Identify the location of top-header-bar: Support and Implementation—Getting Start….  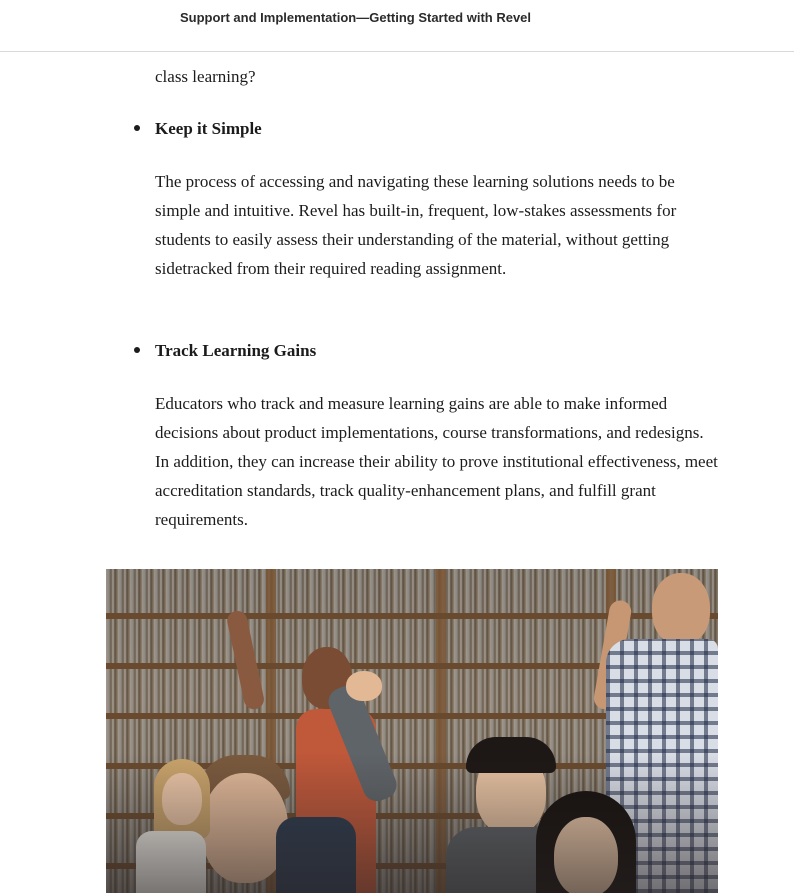
(397, 26).